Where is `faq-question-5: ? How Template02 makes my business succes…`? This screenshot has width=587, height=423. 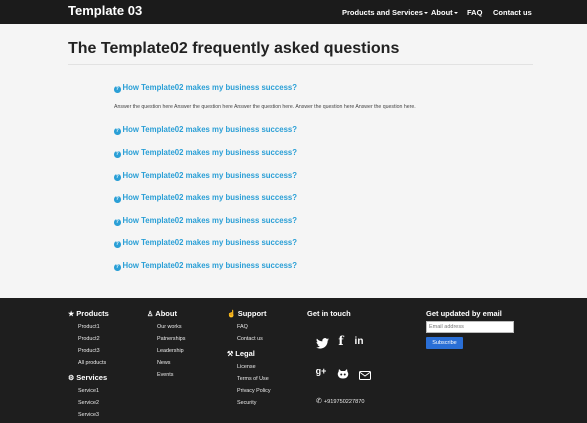
faq-question-5: ? How Template02 makes my business succes… is located at coordinates (205, 198).